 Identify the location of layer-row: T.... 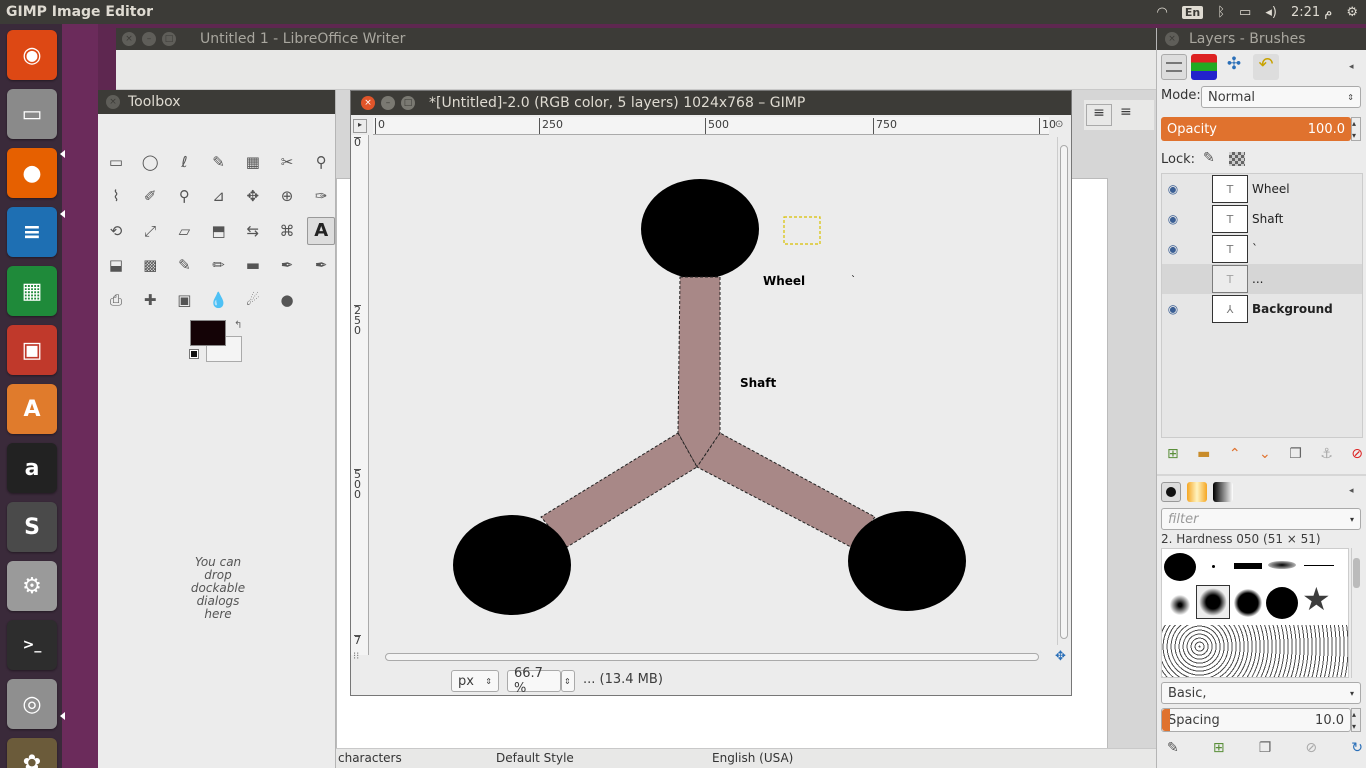
(1262, 279).